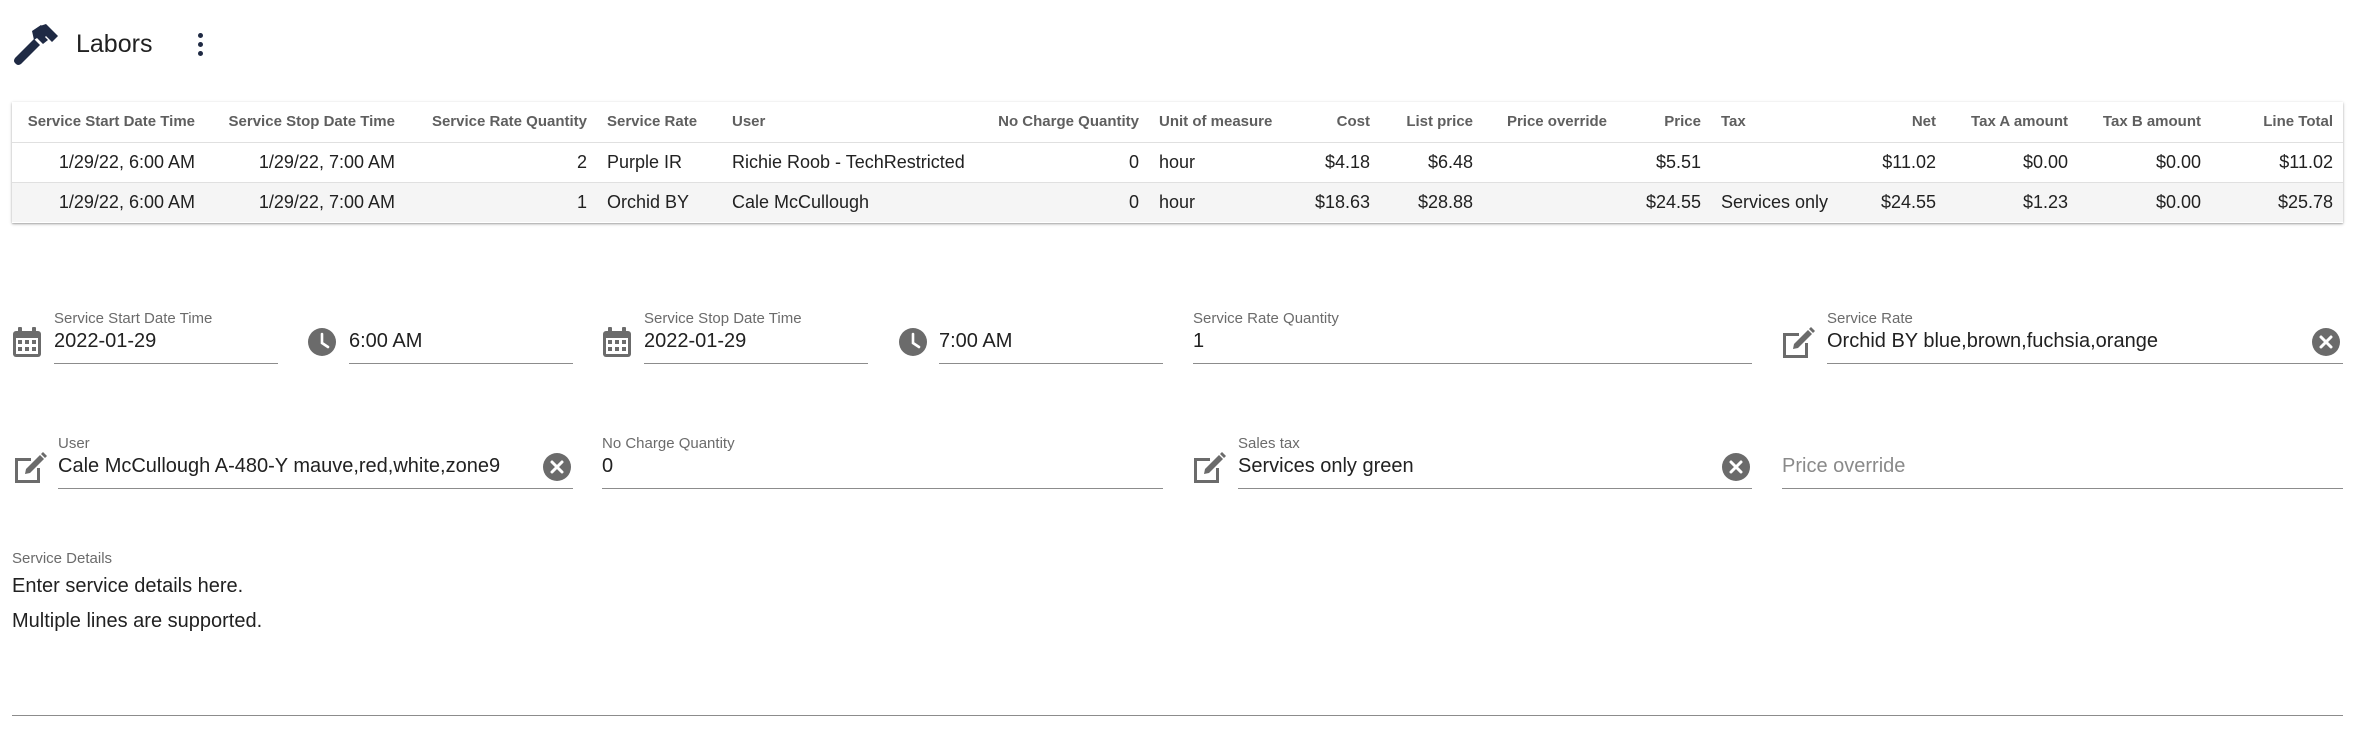 The height and width of the screenshot is (736, 2357). Describe the element at coordinates (608, 466) in the screenshot. I see `field-value: 0` at that location.